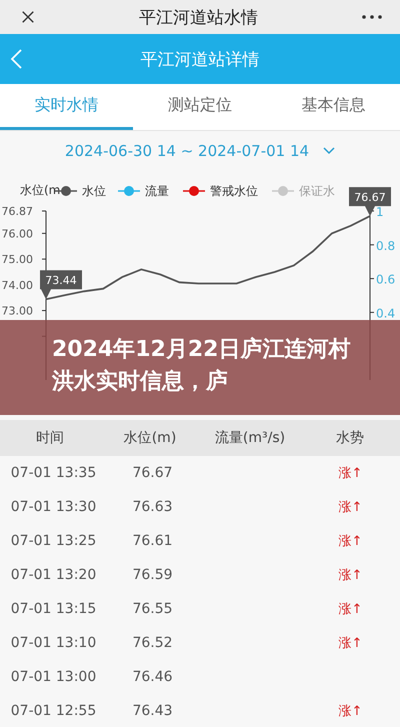  Describe the element at coordinates (16, 59) in the screenshot. I see `back-icon` at that location.